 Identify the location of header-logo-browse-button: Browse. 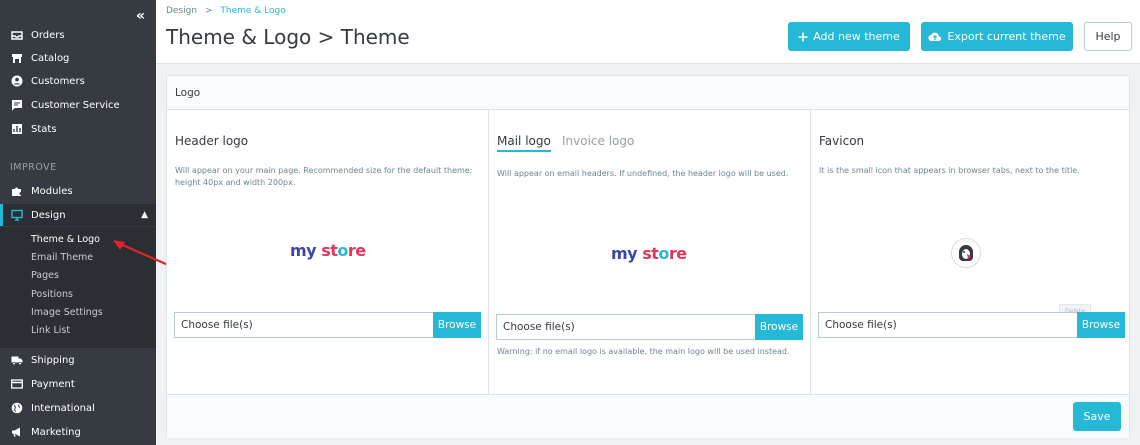
(457, 325).